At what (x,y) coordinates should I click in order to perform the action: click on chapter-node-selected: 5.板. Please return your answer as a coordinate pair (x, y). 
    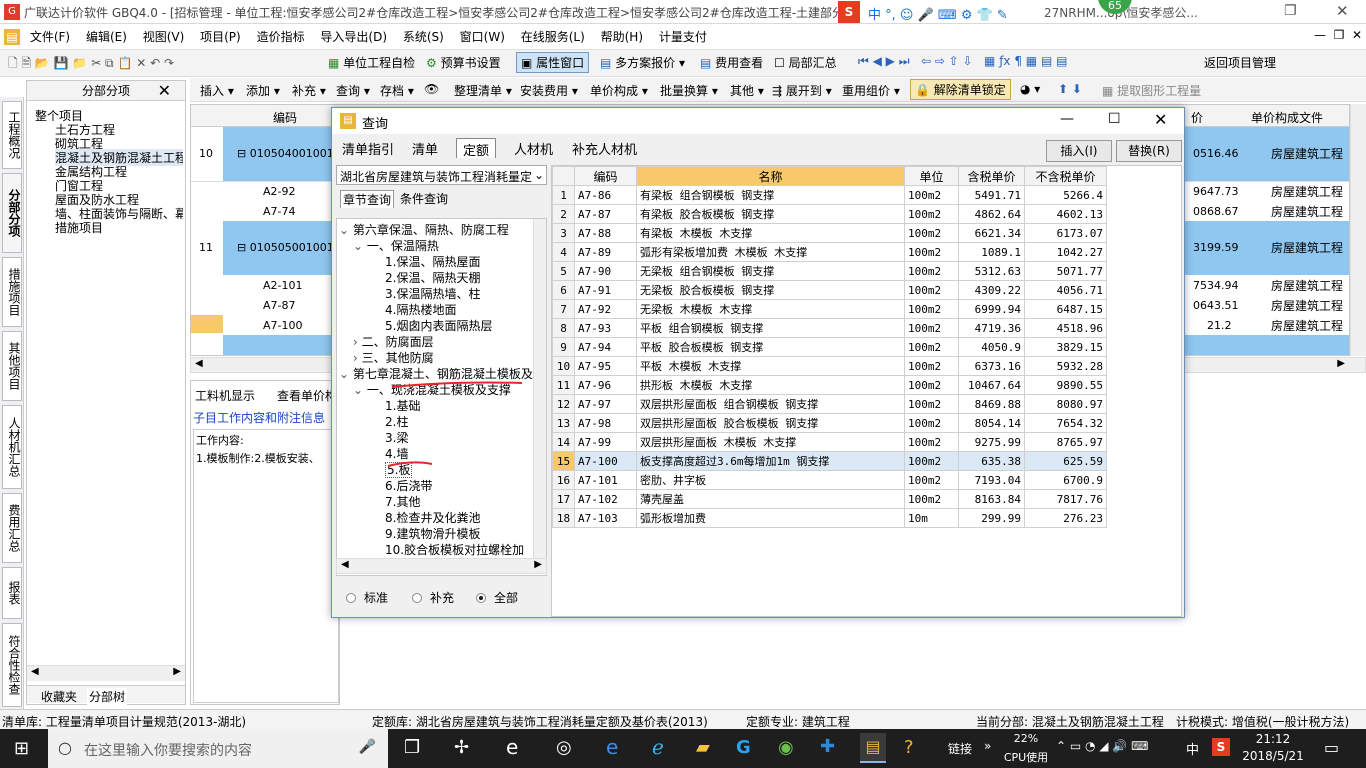
    Looking at the image, I should click on (399, 469).